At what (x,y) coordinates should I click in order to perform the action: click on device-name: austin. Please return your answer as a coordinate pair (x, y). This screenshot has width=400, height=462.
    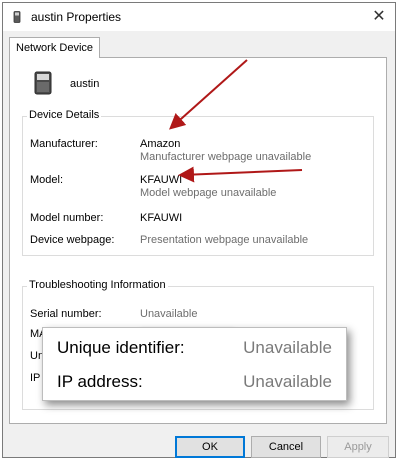
    Looking at the image, I should click on (85, 84).